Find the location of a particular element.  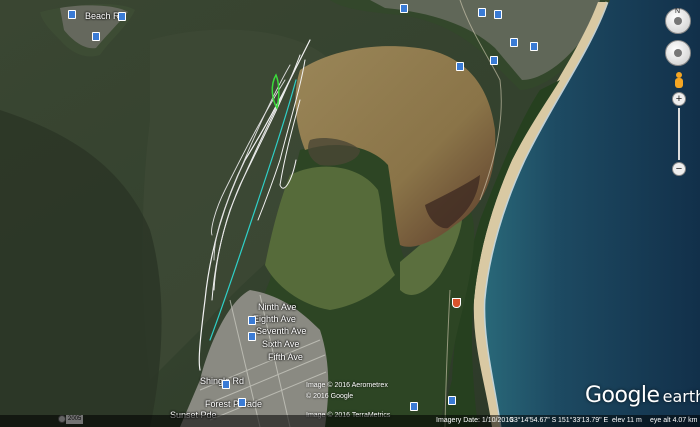

longitude: 151°33'13.79" E is located at coordinates (583, 420).